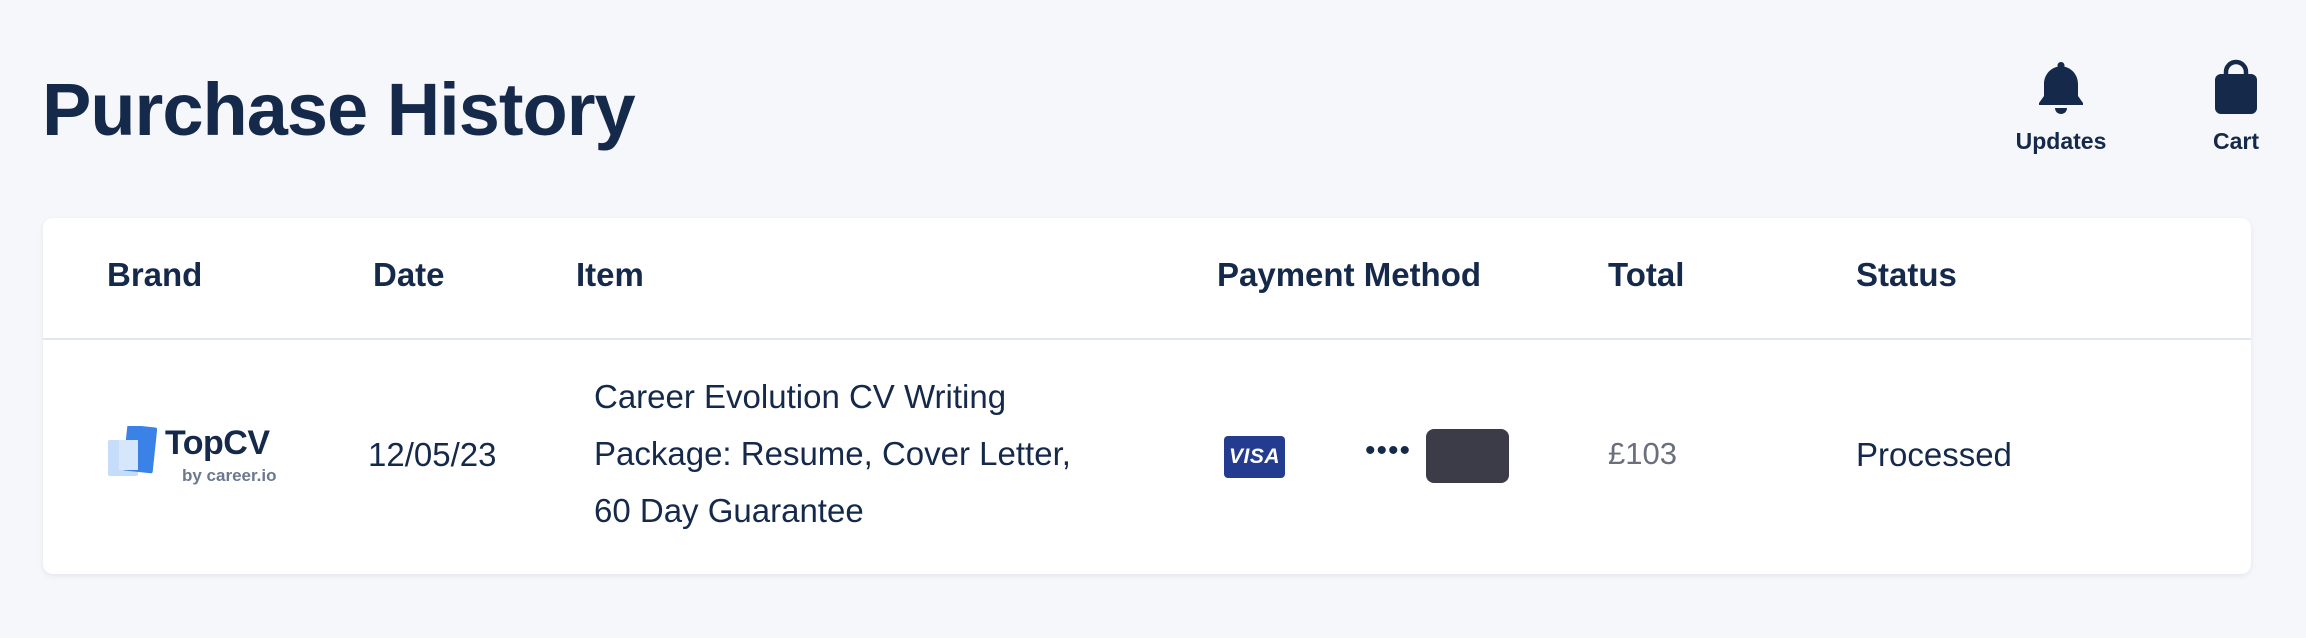 This screenshot has height=638, width=2306. Describe the element at coordinates (432, 454) in the screenshot. I see `purchase-date: 12/05/23` at that location.